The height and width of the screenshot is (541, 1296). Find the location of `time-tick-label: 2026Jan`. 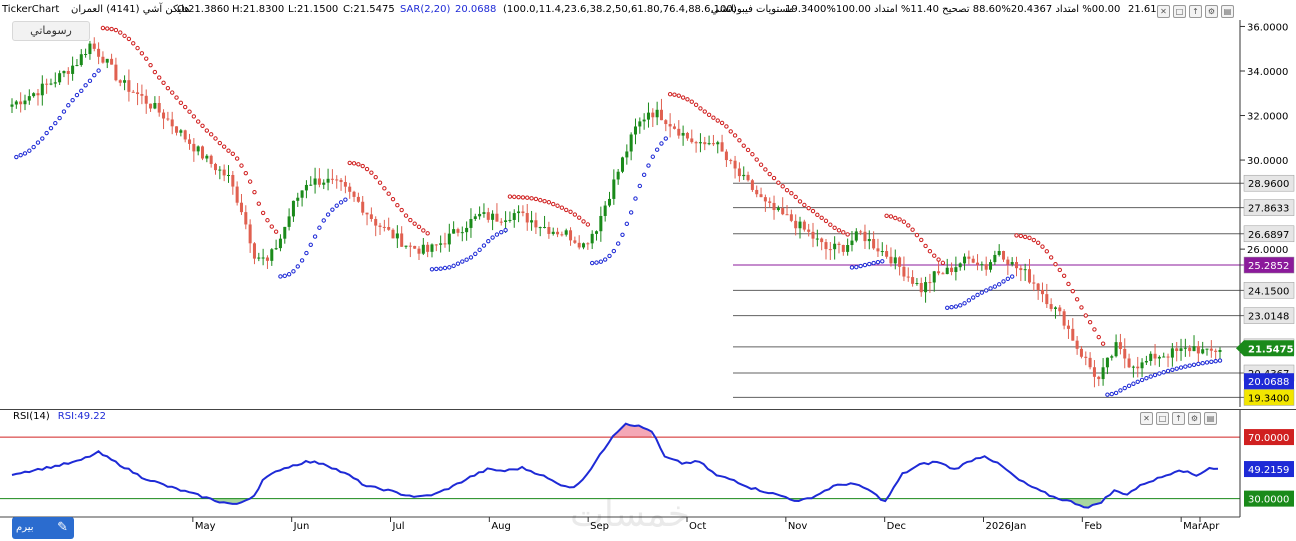

time-tick-label: 2026Jan is located at coordinates (1006, 526).